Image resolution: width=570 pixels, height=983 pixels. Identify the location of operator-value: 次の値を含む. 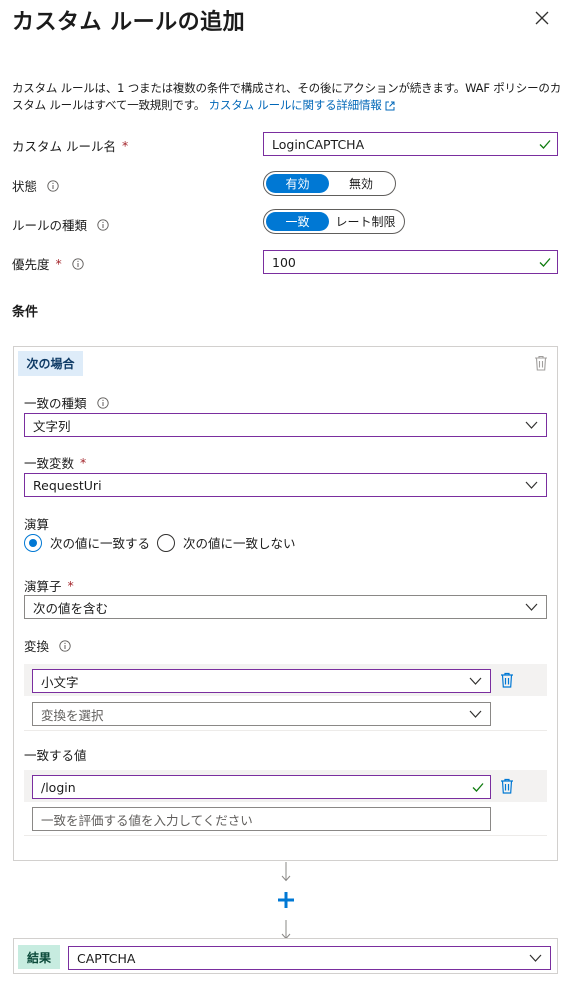
(71, 608).